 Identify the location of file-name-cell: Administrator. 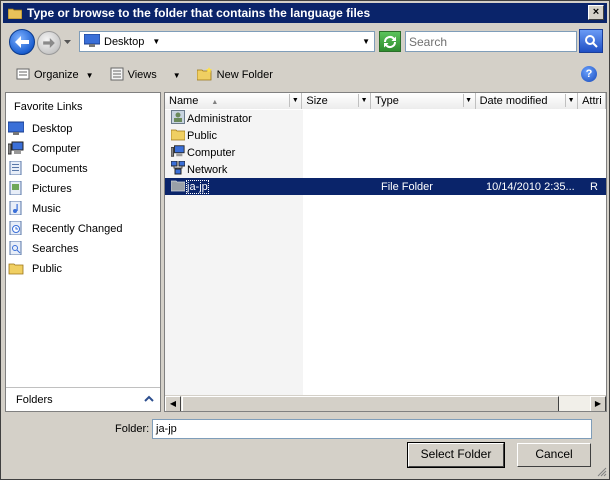
(211, 118).